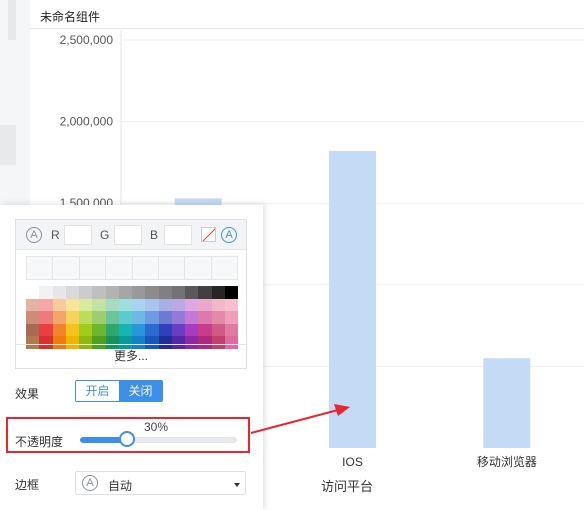 The width and height of the screenshot is (584, 510). I want to click on effect-off-button: 关闭, so click(140, 391).